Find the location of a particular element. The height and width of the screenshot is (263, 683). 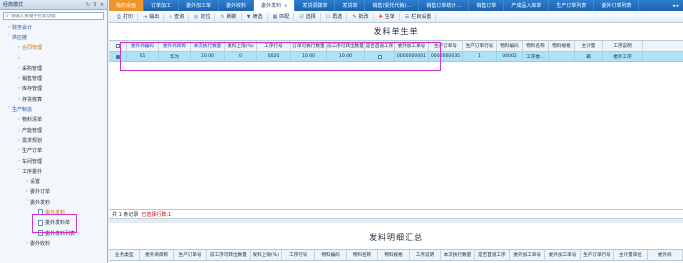

tab: 我的桌面 is located at coordinates (127, 5).